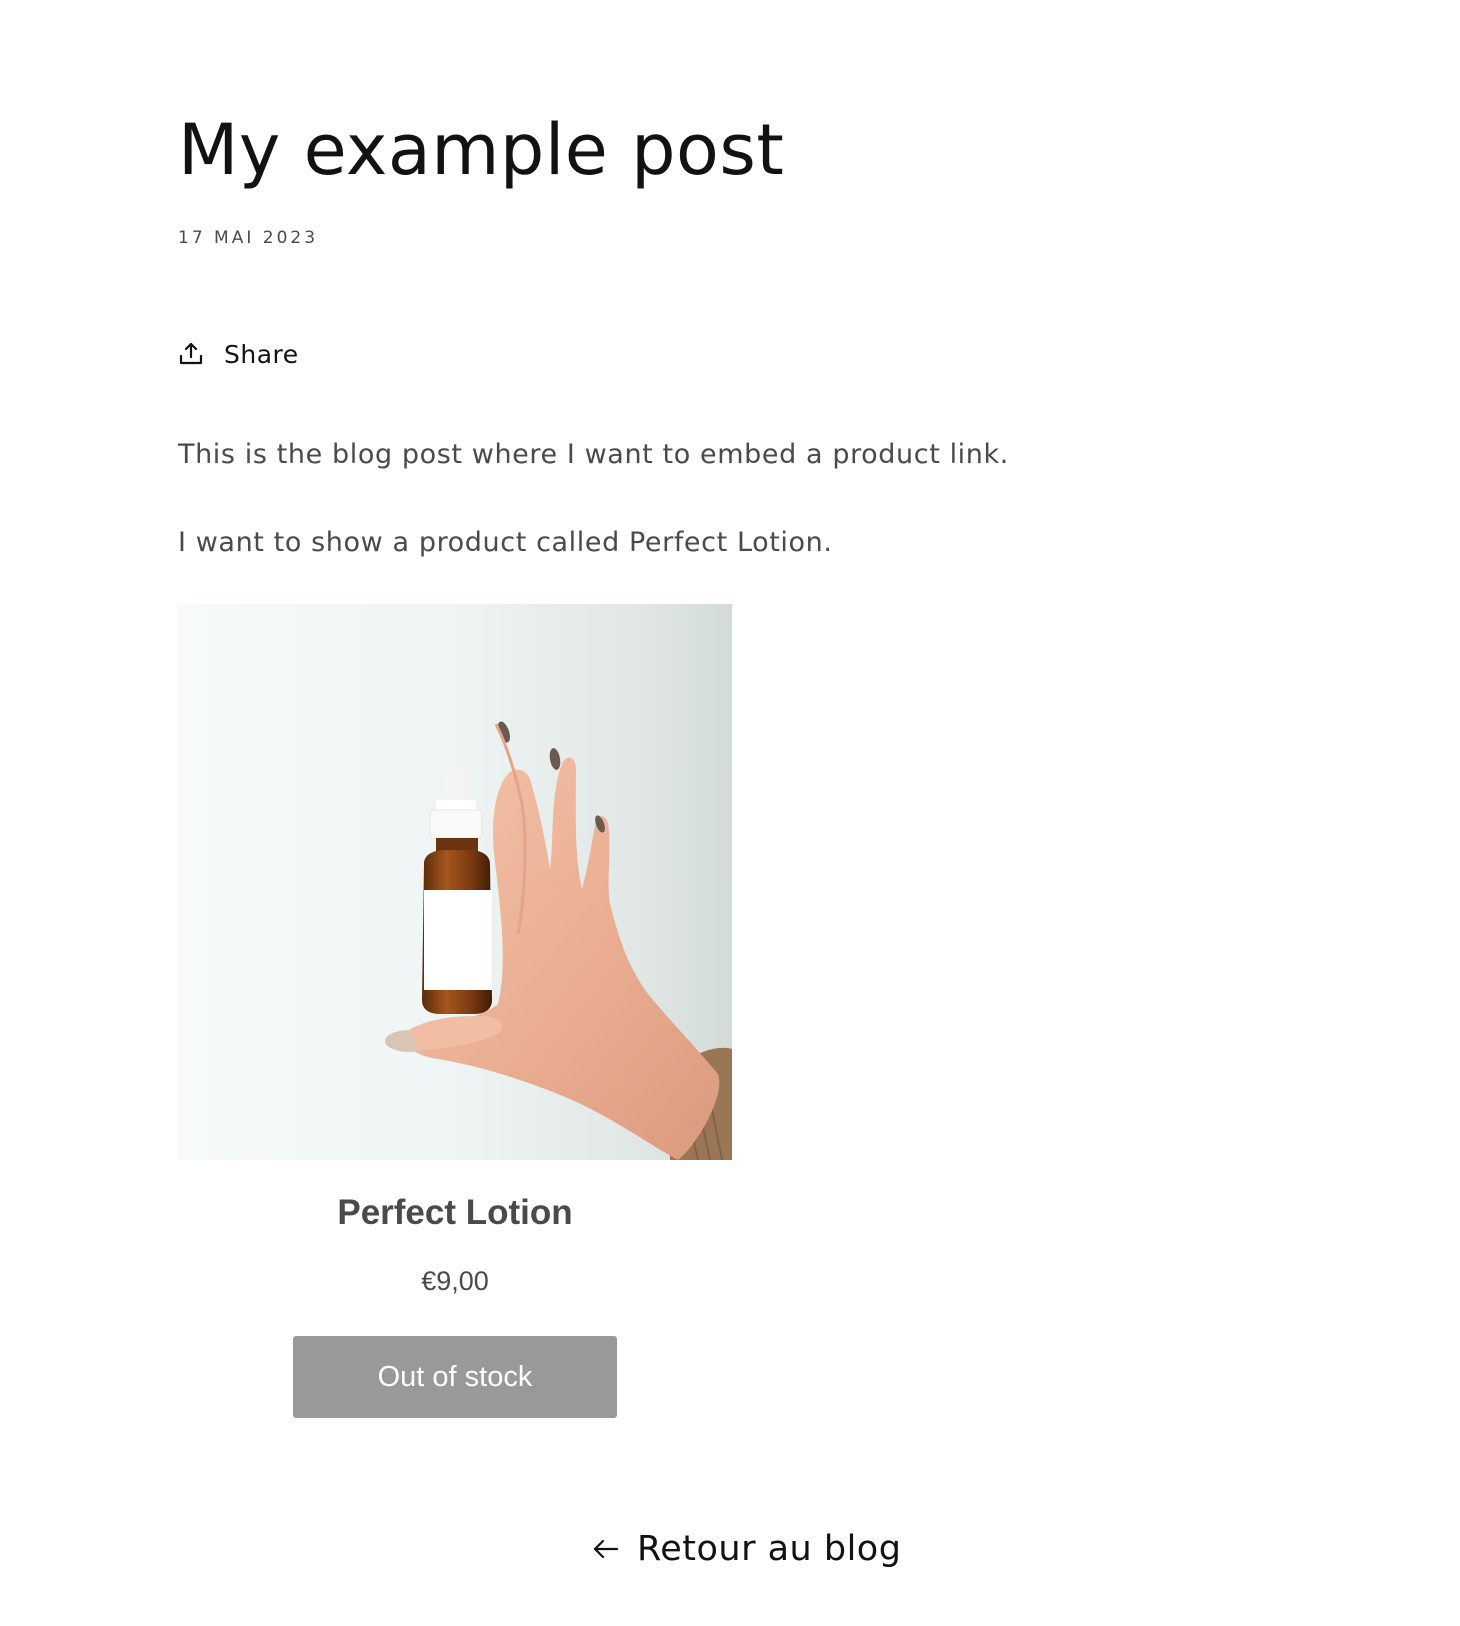 The width and height of the screenshot is (1460, 1626). What do you see at coordinates (455, 1281) in the screenshot?
I see `product-price: €9,00` at bounding box center [455, 1281].